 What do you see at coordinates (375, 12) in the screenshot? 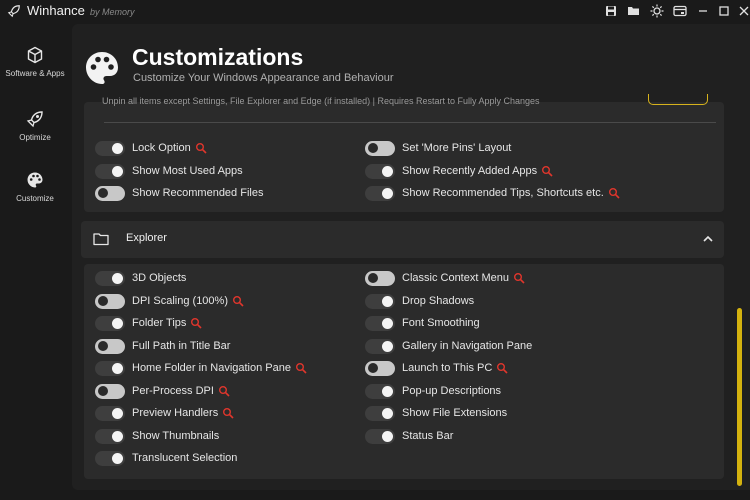
I see `title-bar: Winhance by Memory` at bounding box center [375, 12].